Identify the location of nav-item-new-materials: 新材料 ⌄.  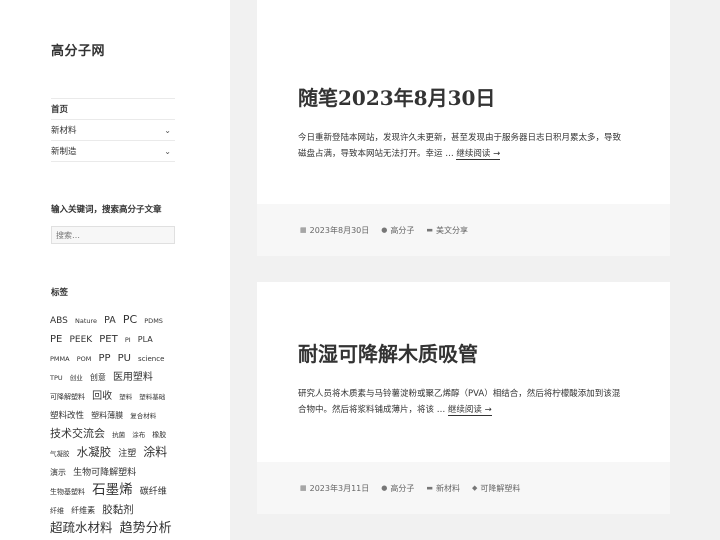
(113, 130).